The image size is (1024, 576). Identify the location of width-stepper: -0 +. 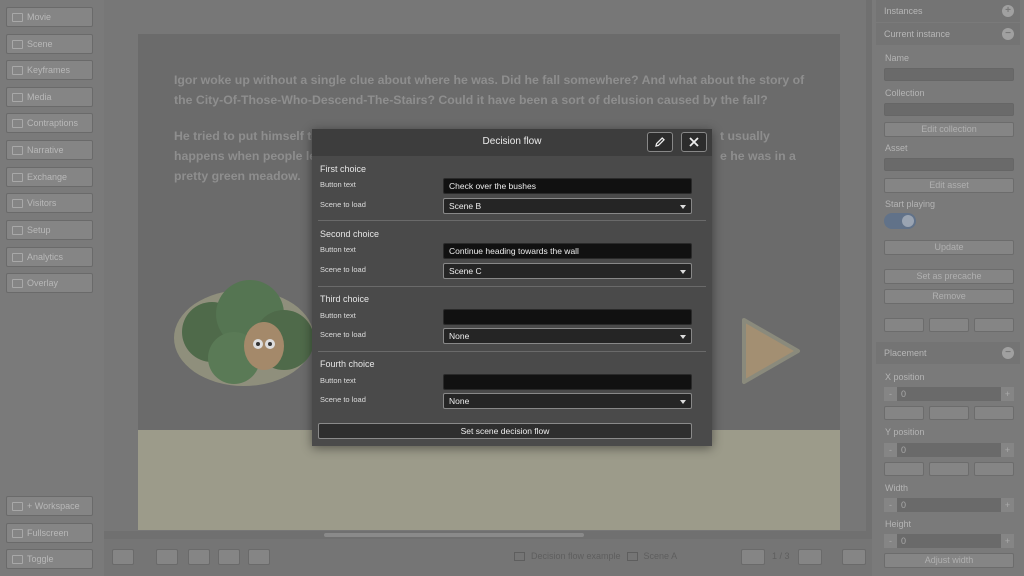
(949, 505).